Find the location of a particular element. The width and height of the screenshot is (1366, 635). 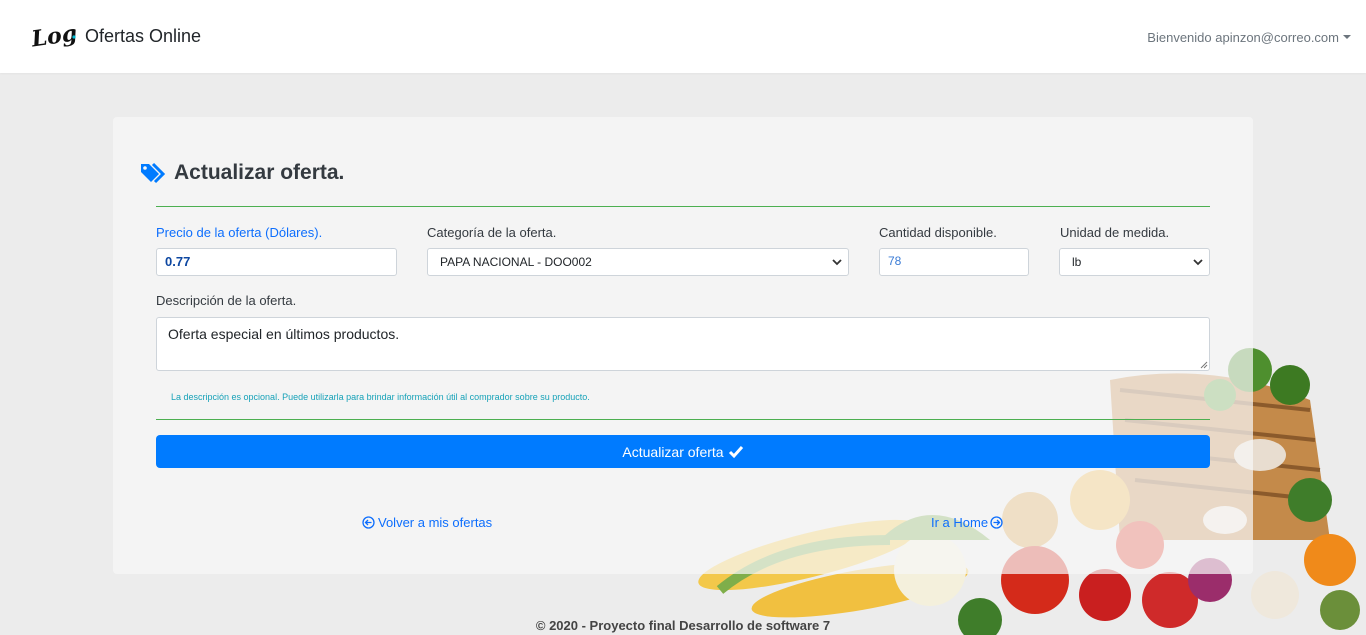

quantity-label: Cantidad disponible. is located at coordinates (938, 232).